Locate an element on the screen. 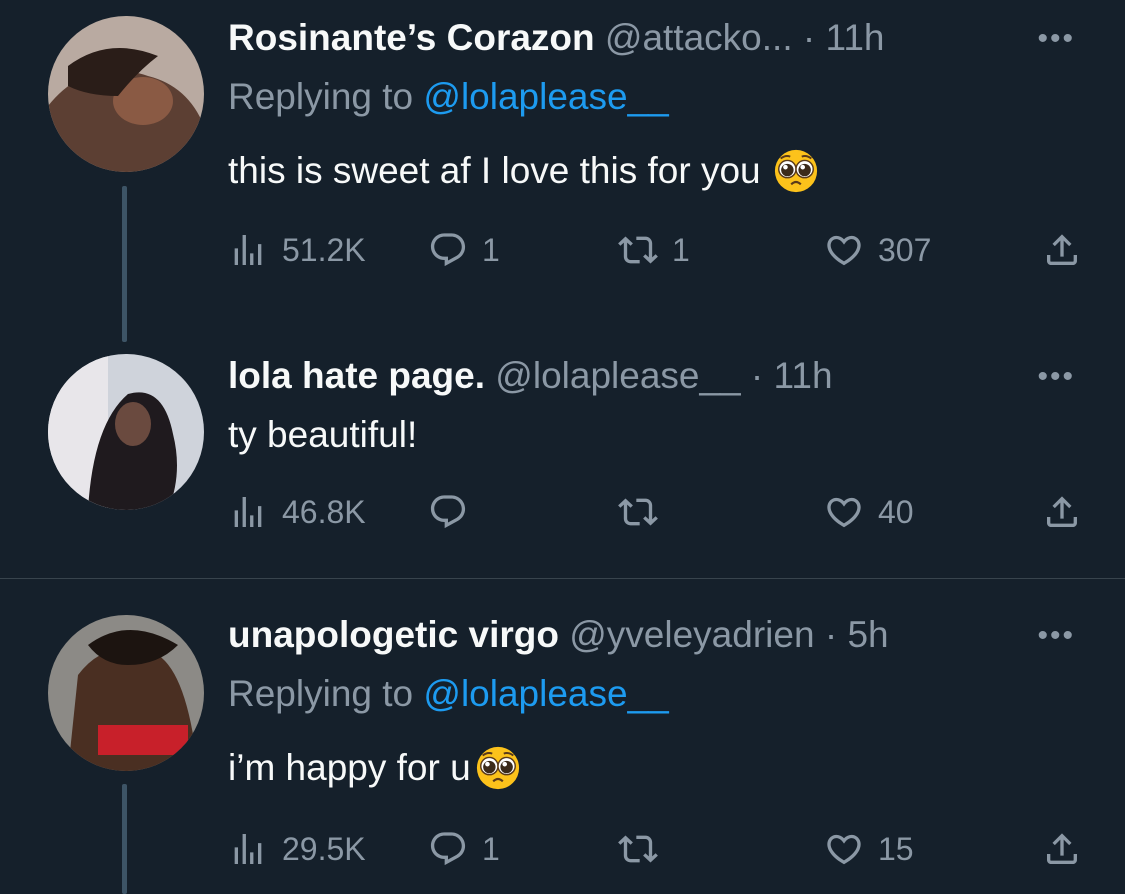 Image resolution: width=1125 pixels, height=894 pixels. views-button: 29.5K is located at coordinates (297, 849).